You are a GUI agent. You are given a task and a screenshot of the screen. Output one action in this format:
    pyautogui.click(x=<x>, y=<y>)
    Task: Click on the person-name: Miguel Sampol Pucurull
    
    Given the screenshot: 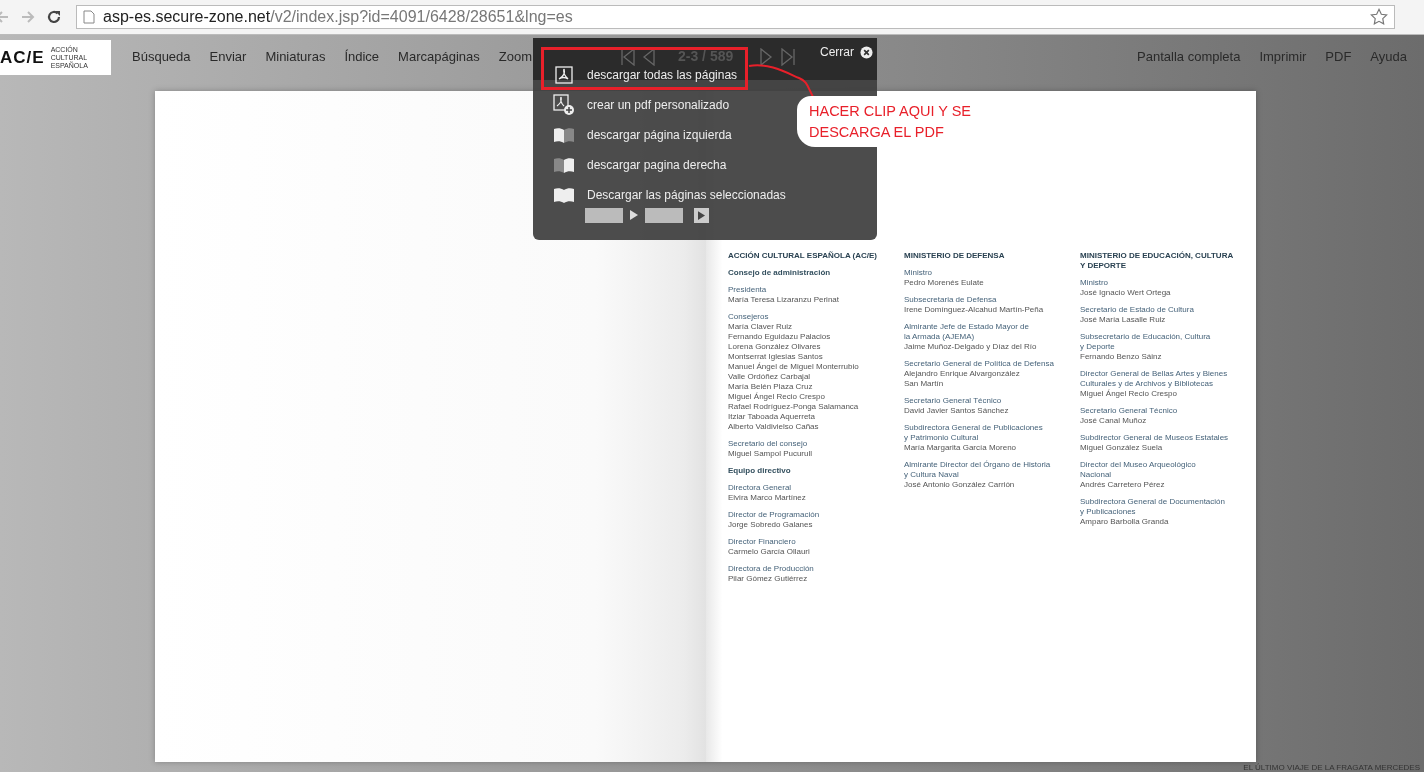 What is the action you would take?
    pyautogui.click(x=771, y=454)
    